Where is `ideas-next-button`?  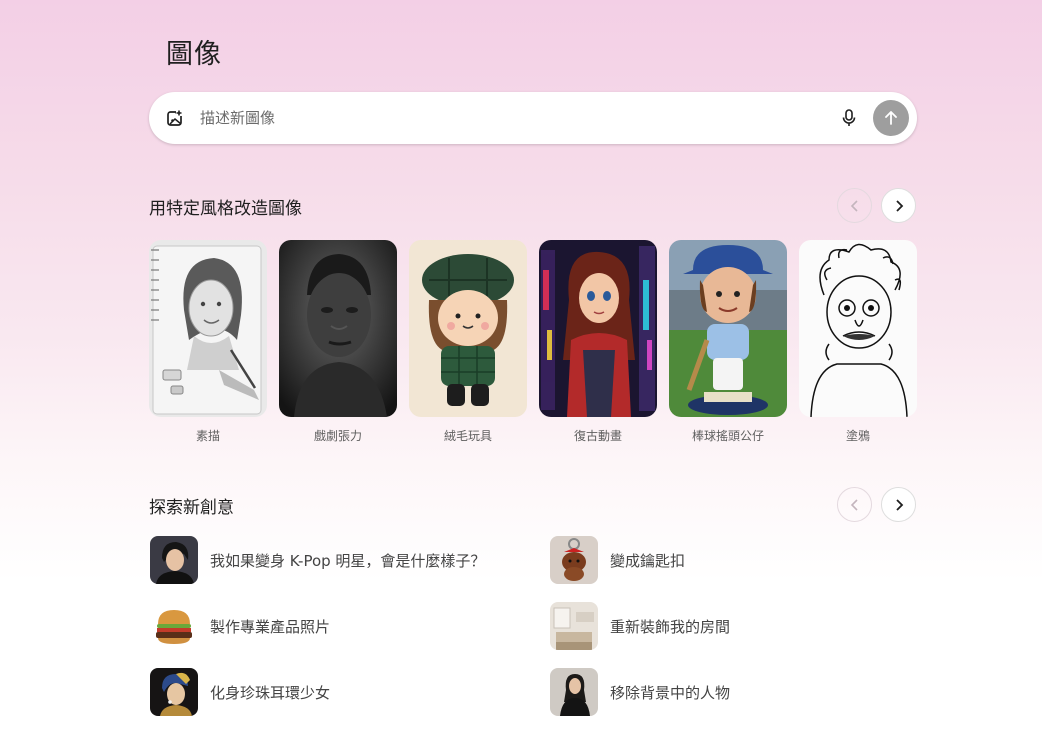
ideas-next-button is located at coordinates (898, 504).